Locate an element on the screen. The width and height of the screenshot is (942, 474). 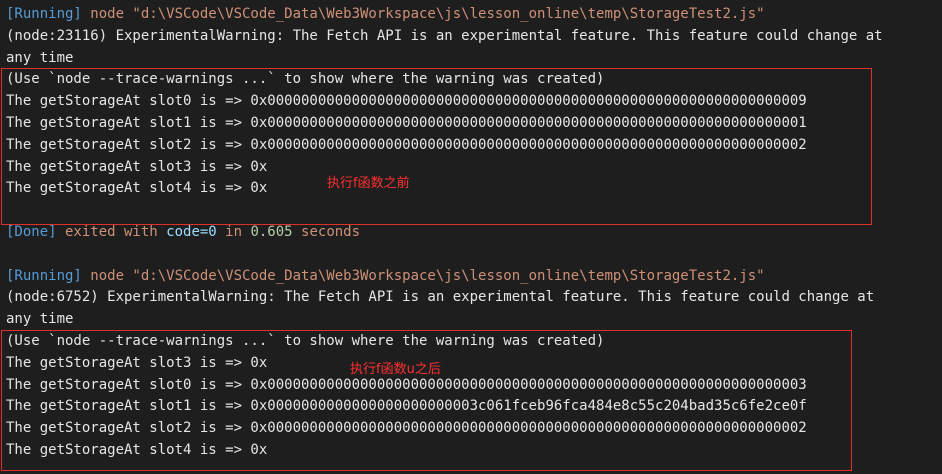
exit-code: code=0 is located at coordinates (191, 231).